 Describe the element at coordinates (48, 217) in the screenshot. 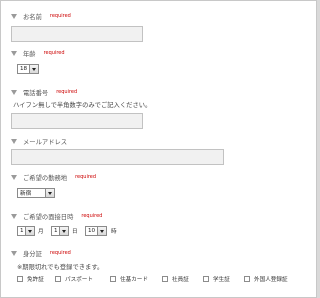

I see `interview-label: ご希望の面接日時` at that location.